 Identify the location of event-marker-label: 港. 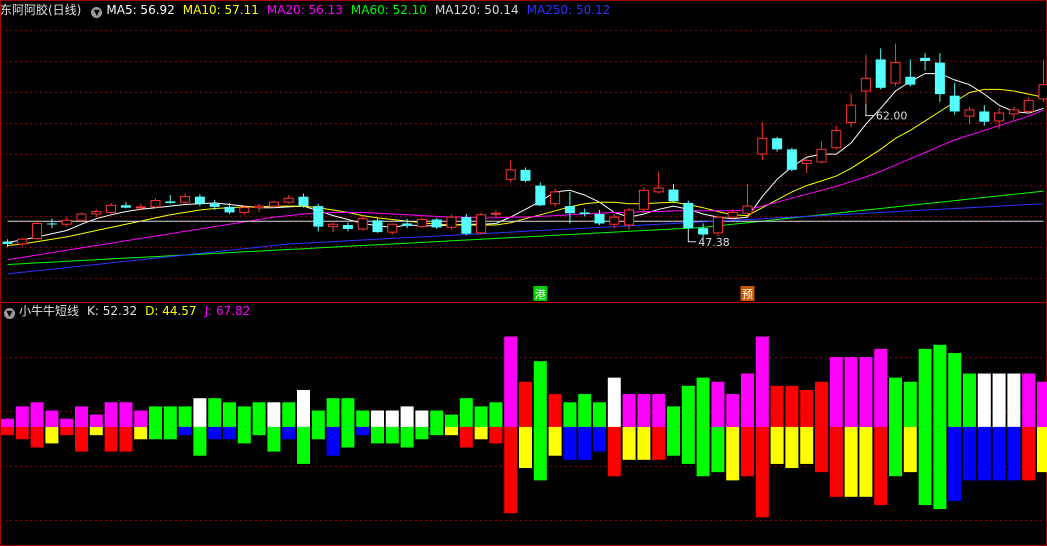
(540, 294).